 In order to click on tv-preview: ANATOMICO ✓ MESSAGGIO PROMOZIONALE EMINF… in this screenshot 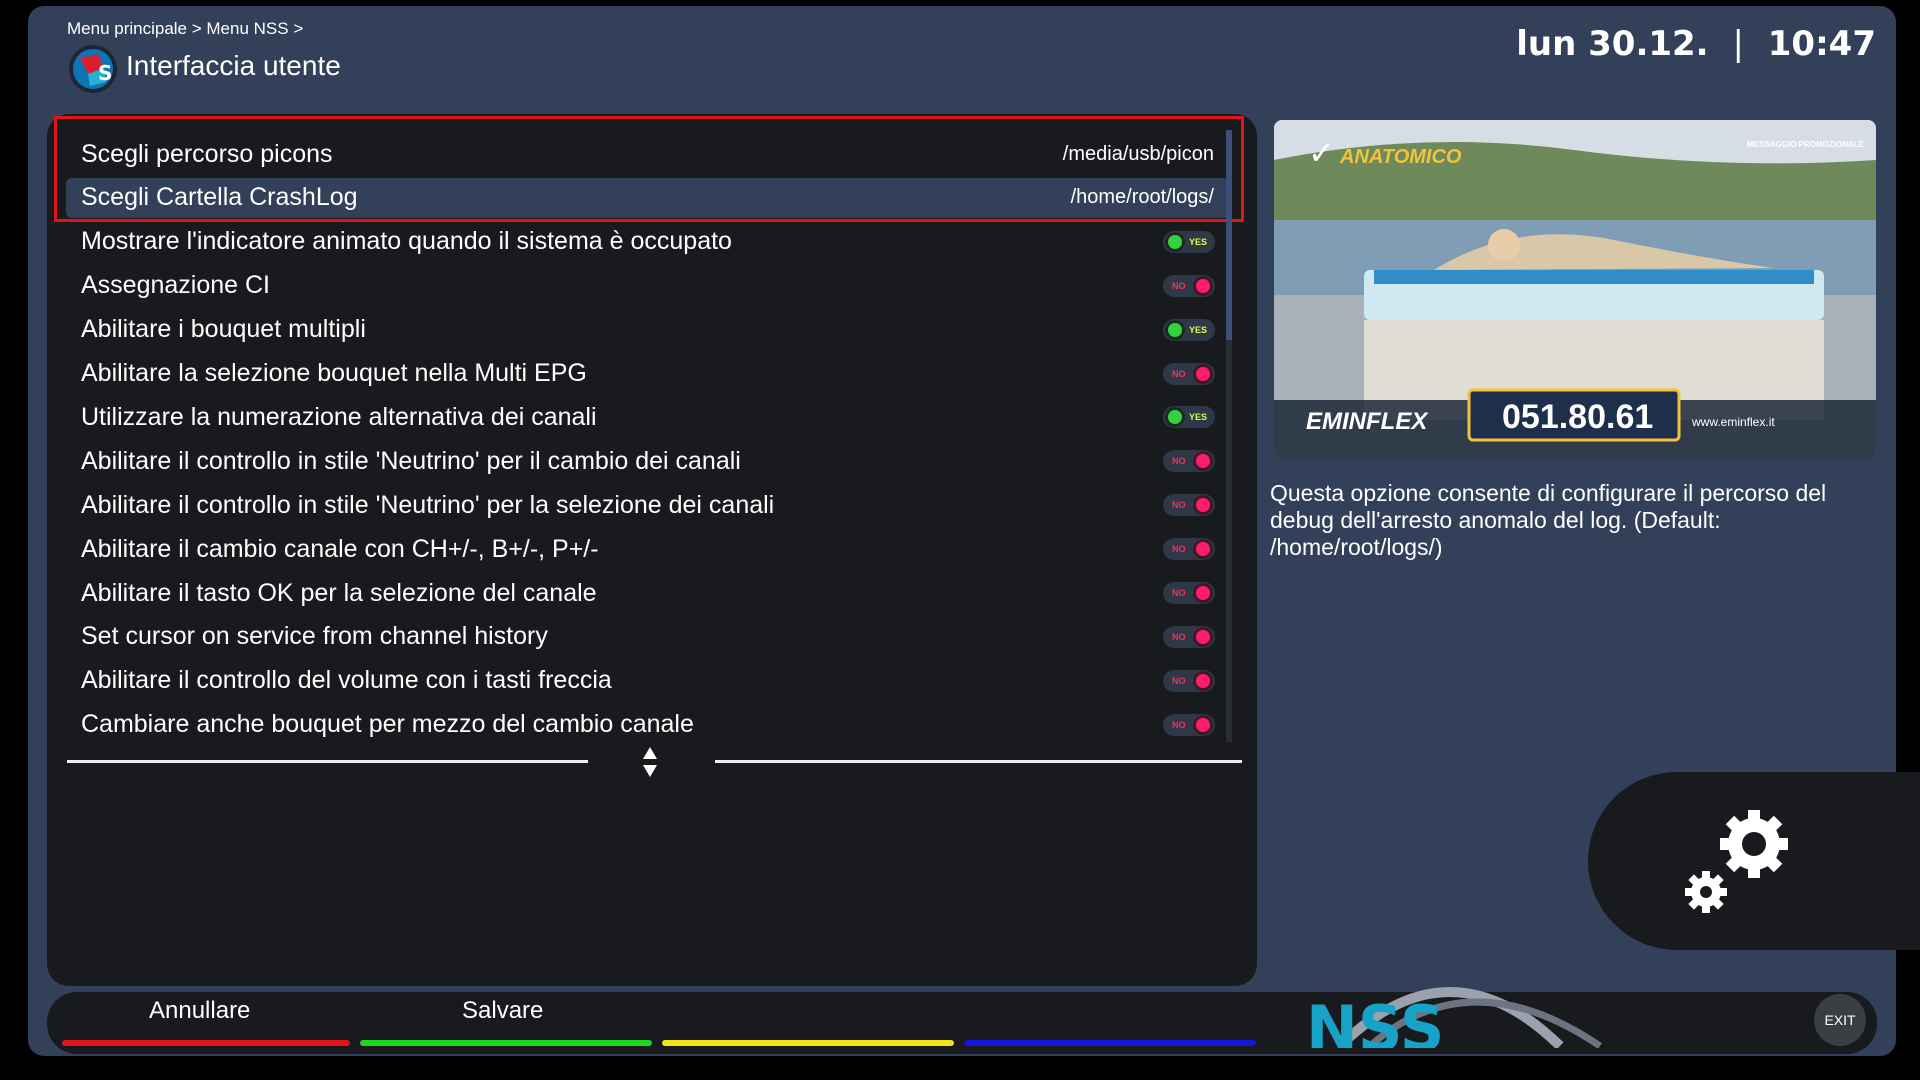, I will do `click(1575, 290)`.